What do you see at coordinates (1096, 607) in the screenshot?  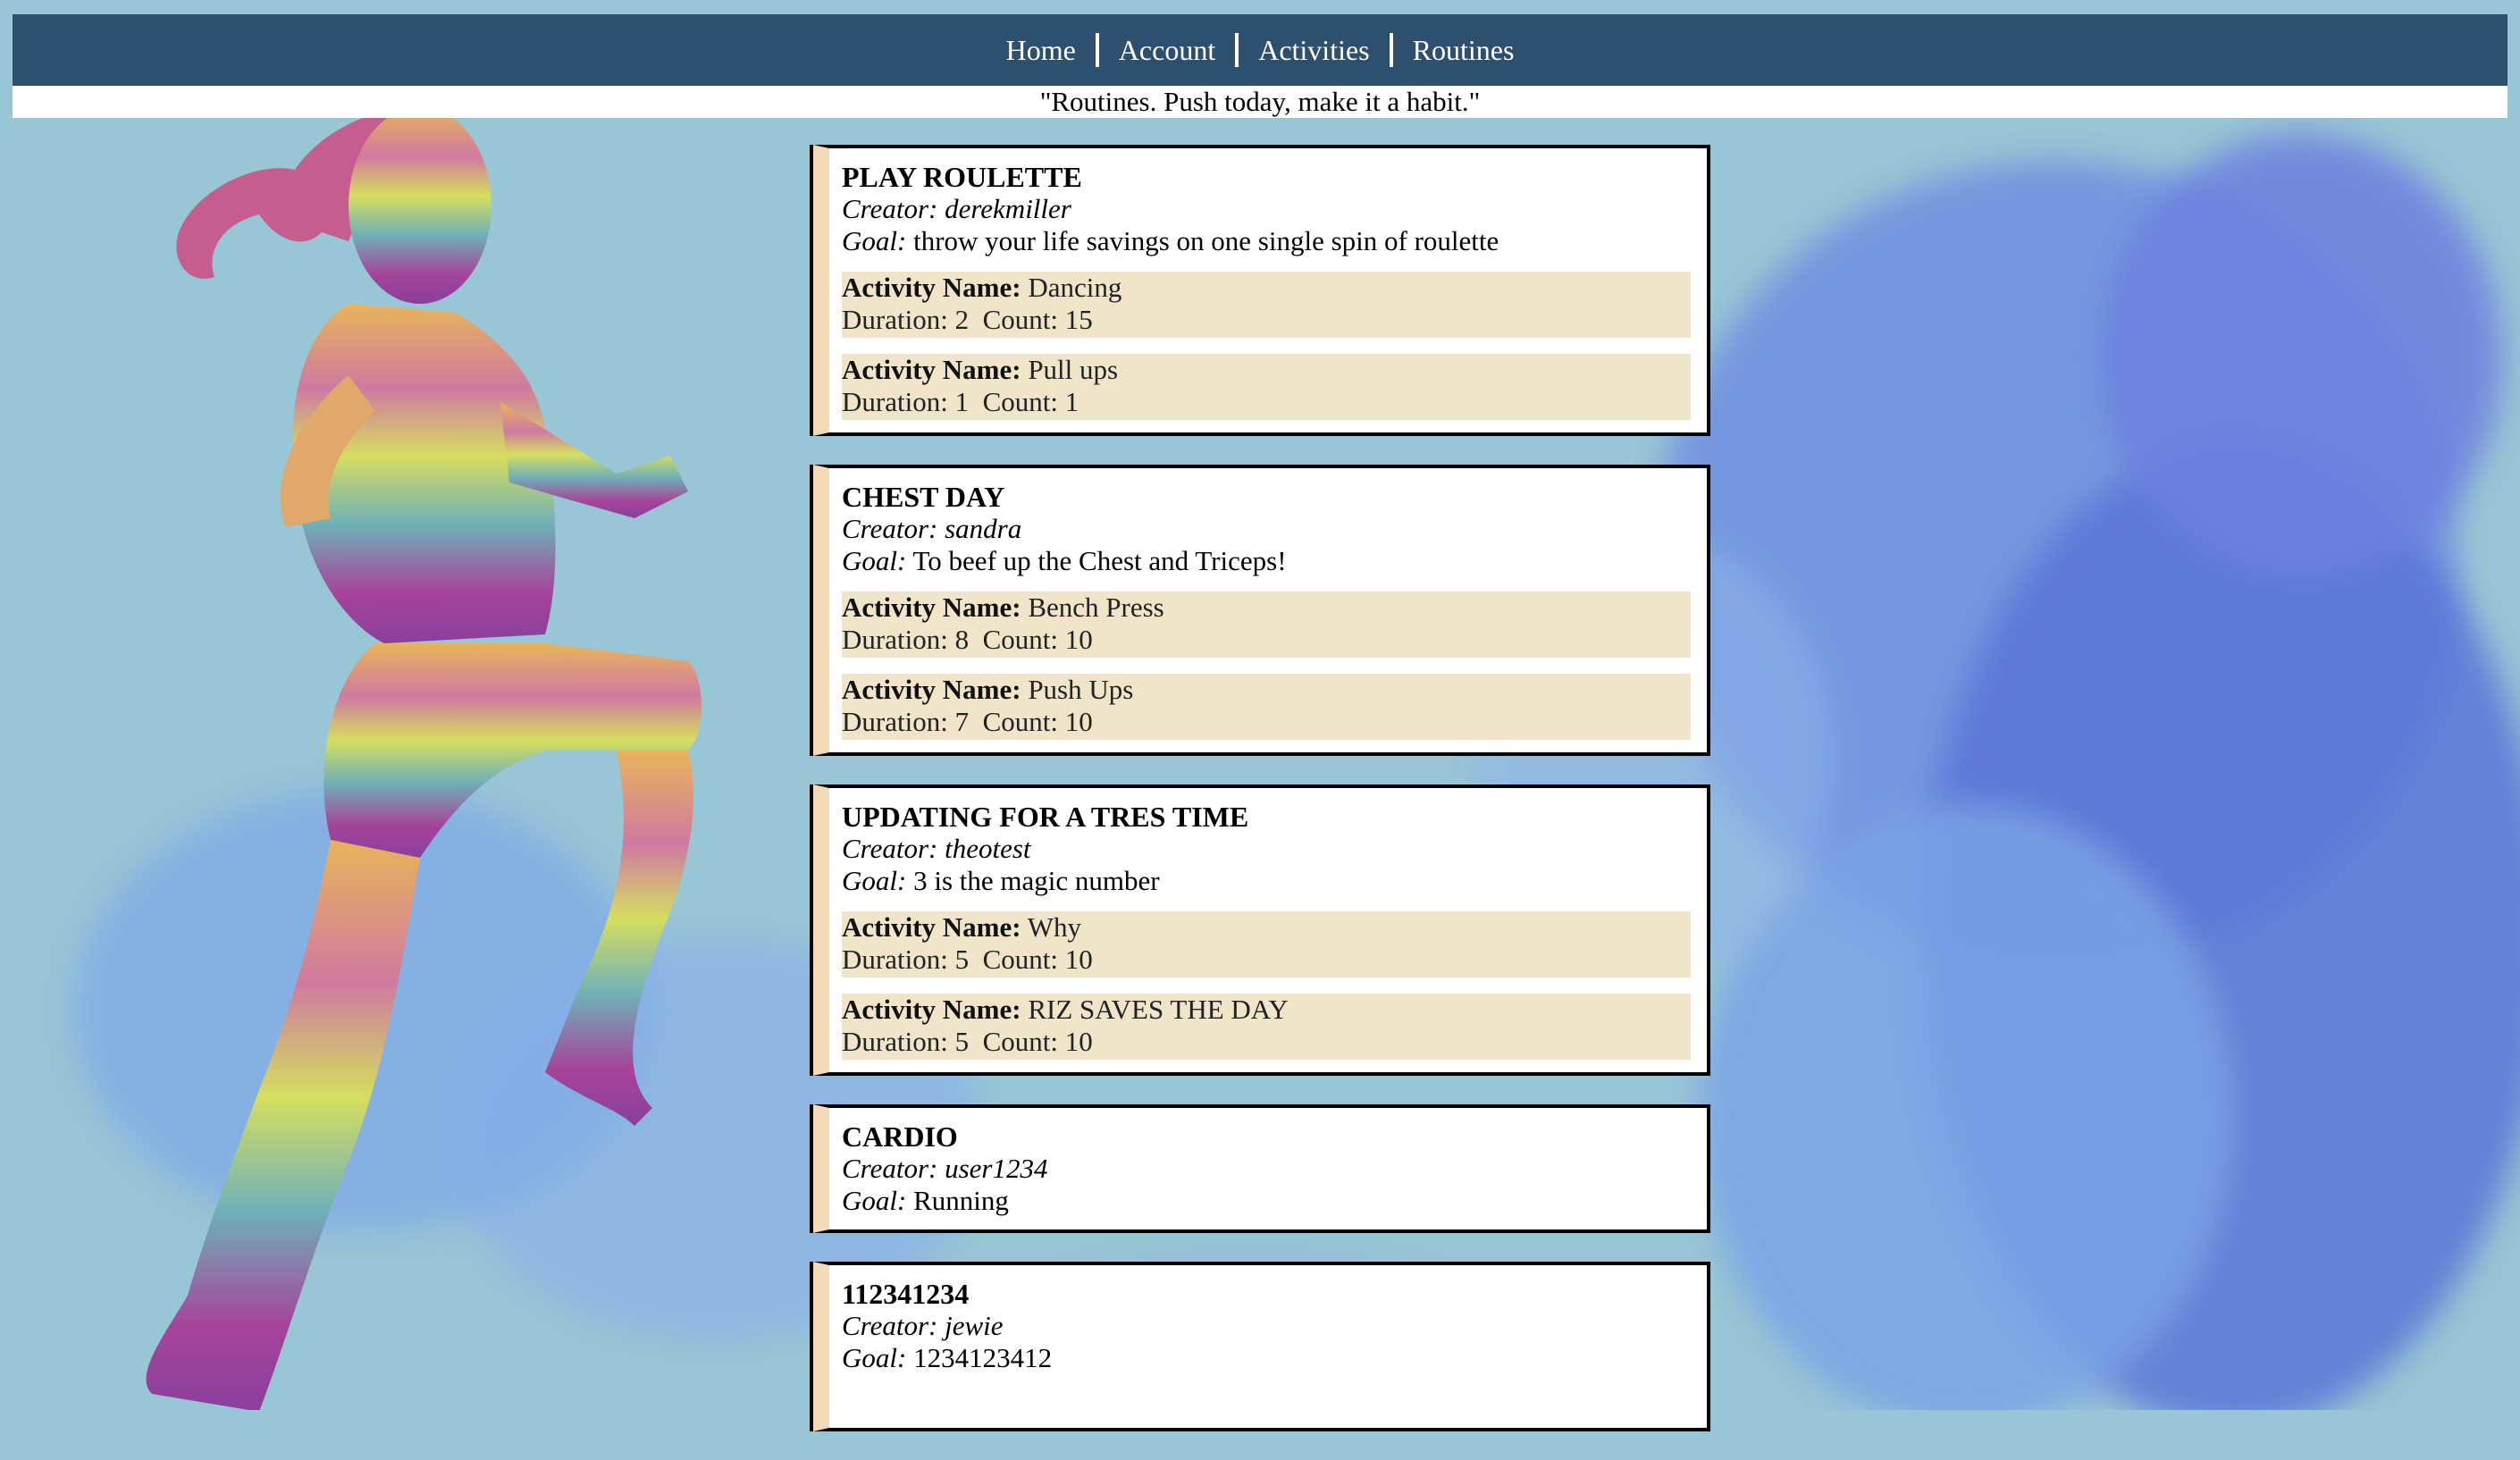 I see `activity-name: Bench Press` at bounding box center [1096, 607].